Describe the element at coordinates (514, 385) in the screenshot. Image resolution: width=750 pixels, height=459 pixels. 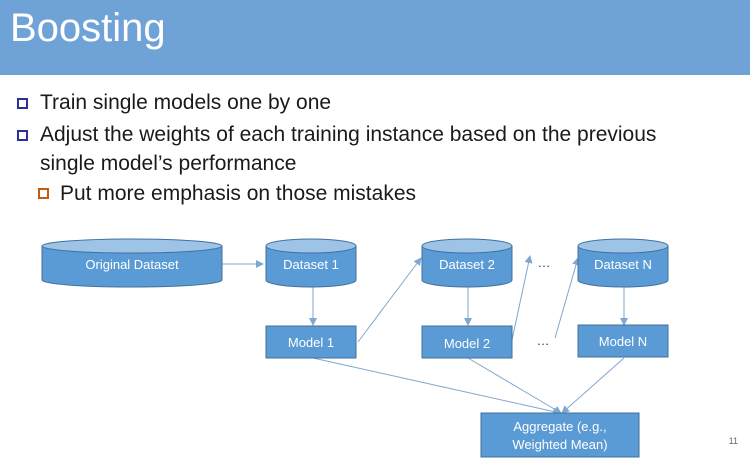
I see `arrow-model-2-to-aggregate` at that location.